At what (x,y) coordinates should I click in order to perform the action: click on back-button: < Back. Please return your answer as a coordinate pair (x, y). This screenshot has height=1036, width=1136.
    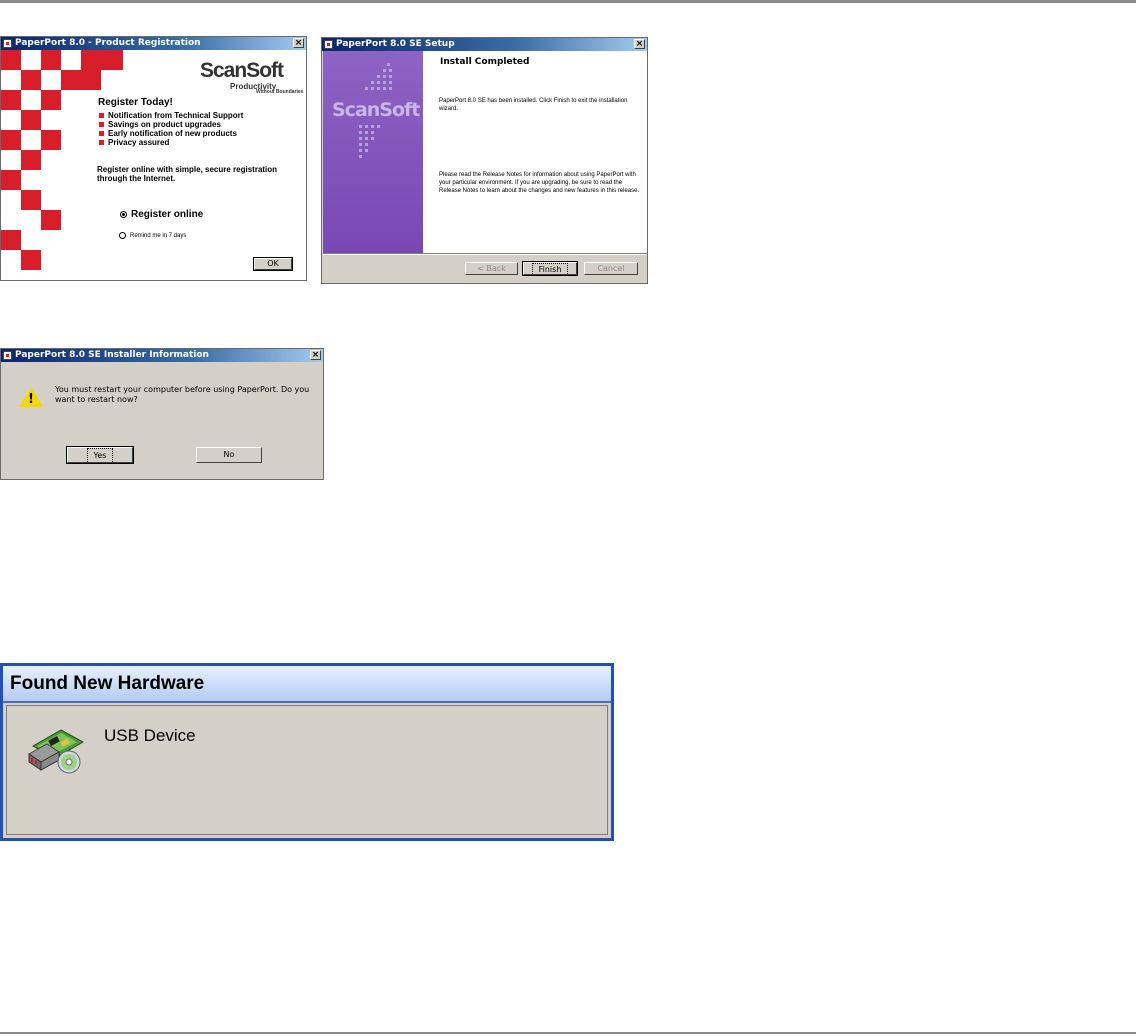
    Looking at the image, I should click on (491, 268).